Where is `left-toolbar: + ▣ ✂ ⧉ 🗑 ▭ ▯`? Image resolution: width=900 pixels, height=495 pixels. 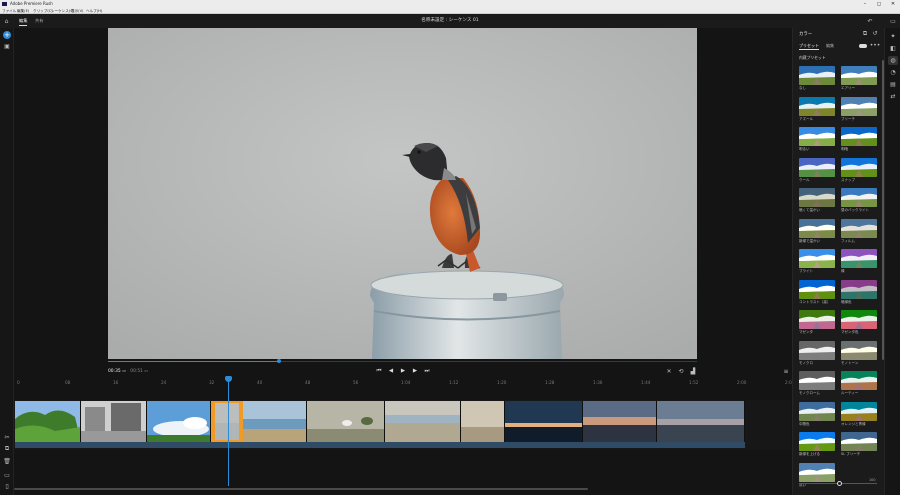
left-toolbar: + ▣ ✂ ⧉ 🗑 ▭ ▯ is located at coordinates (7, 261).